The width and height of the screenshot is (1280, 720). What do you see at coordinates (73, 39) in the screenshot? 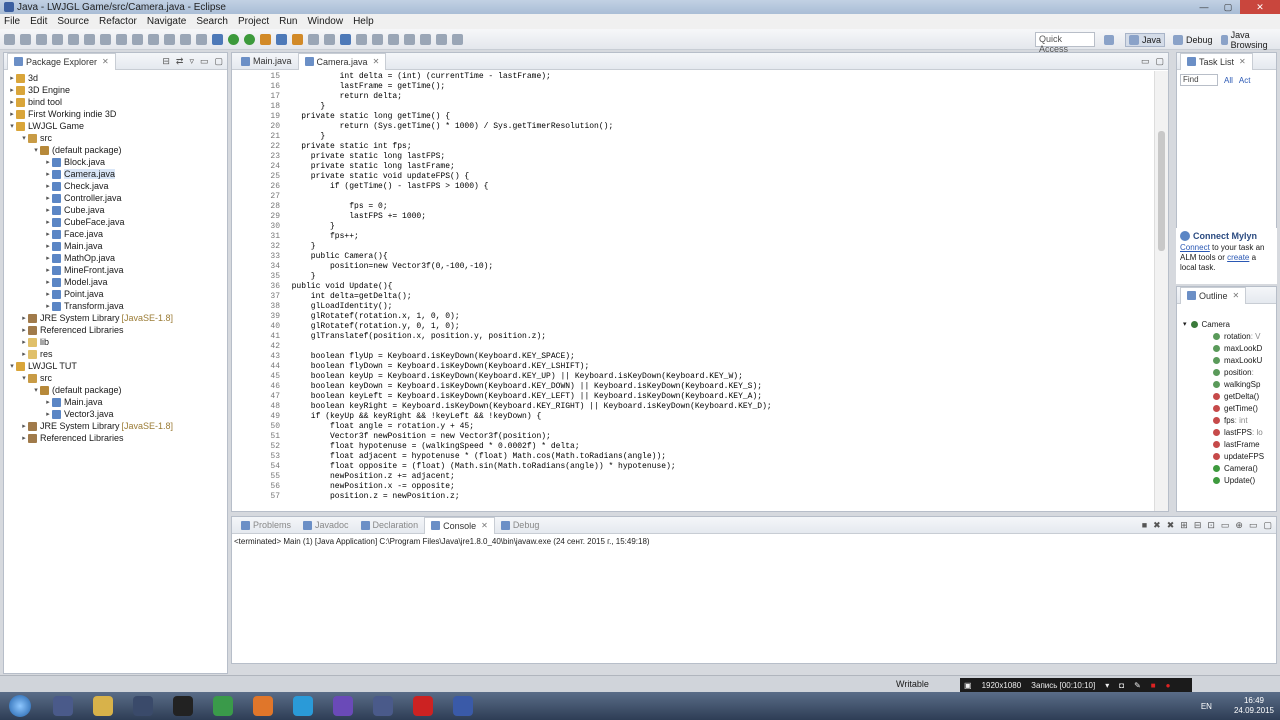
I see `skip-icon` at bounding box center [73, 39].